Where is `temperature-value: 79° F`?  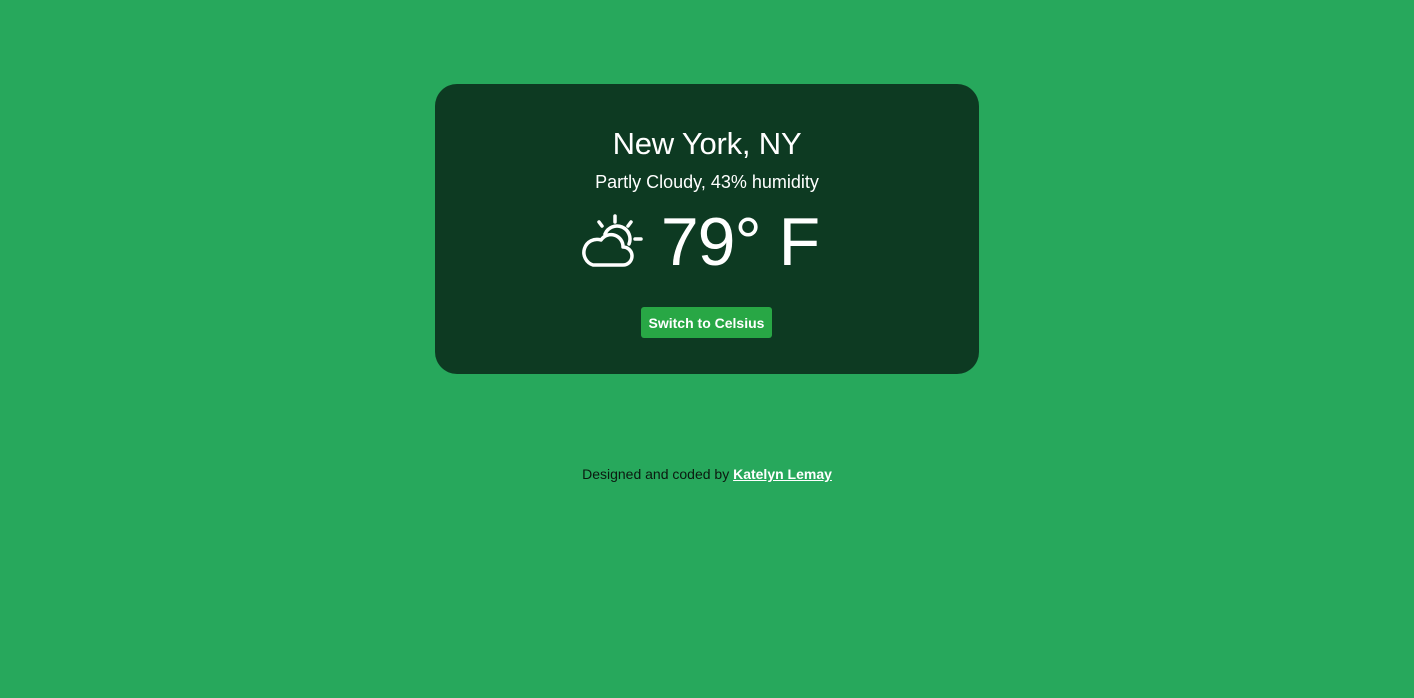
temperature-value: 79° F is located at coordinates (740, 242).